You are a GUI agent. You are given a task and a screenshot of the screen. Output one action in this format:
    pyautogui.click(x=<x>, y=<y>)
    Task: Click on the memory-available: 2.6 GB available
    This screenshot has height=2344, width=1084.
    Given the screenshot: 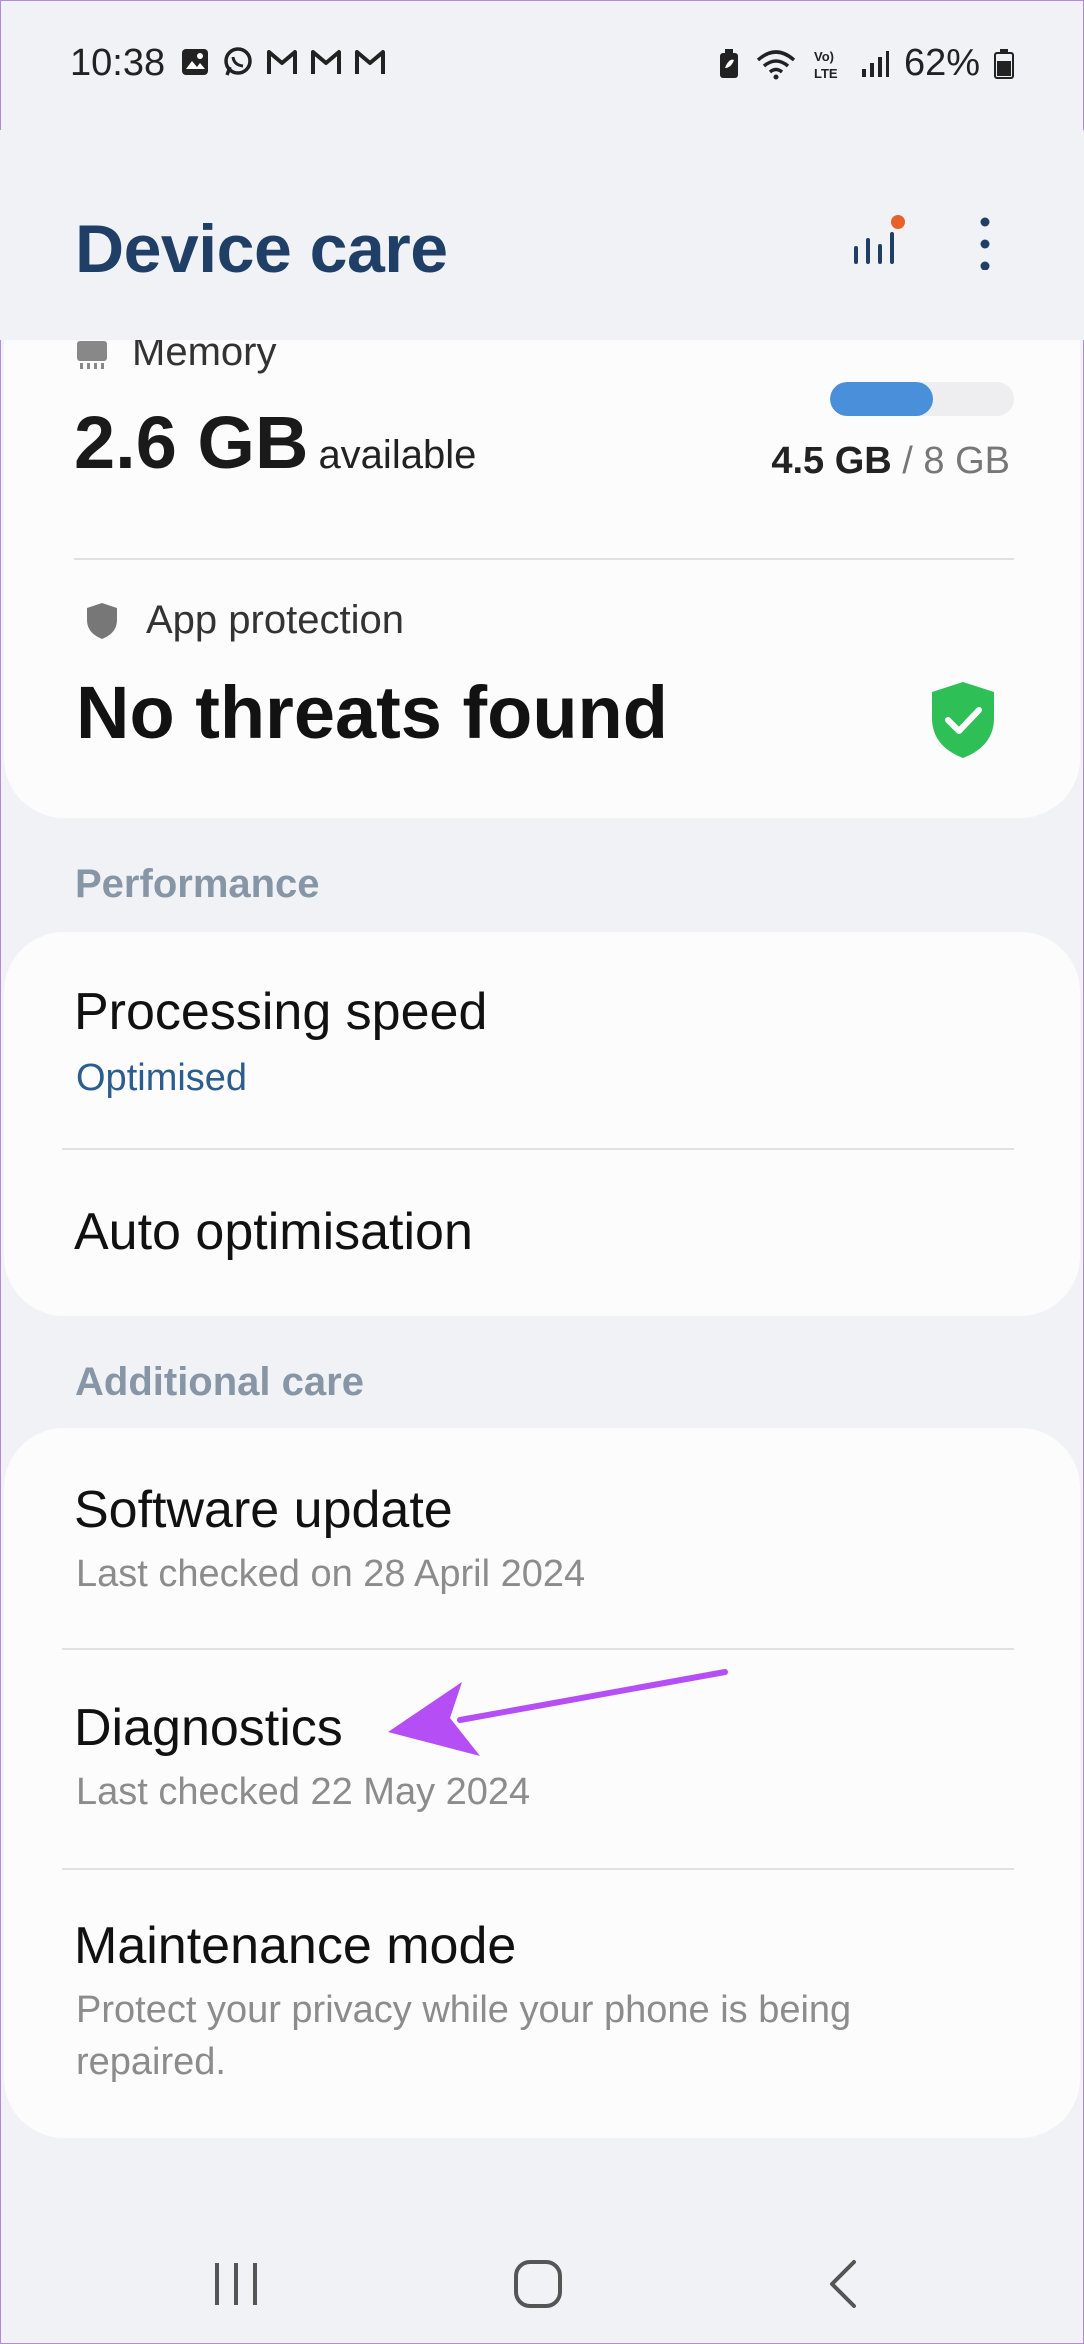 What is the action you would take?
    pyautogui.click(x=275, y=442)
    